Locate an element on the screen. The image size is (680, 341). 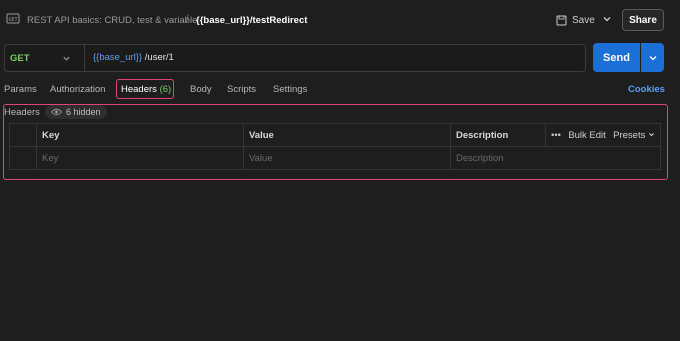
url-variable: {{base_url}} is located at coordinates (118, 57).